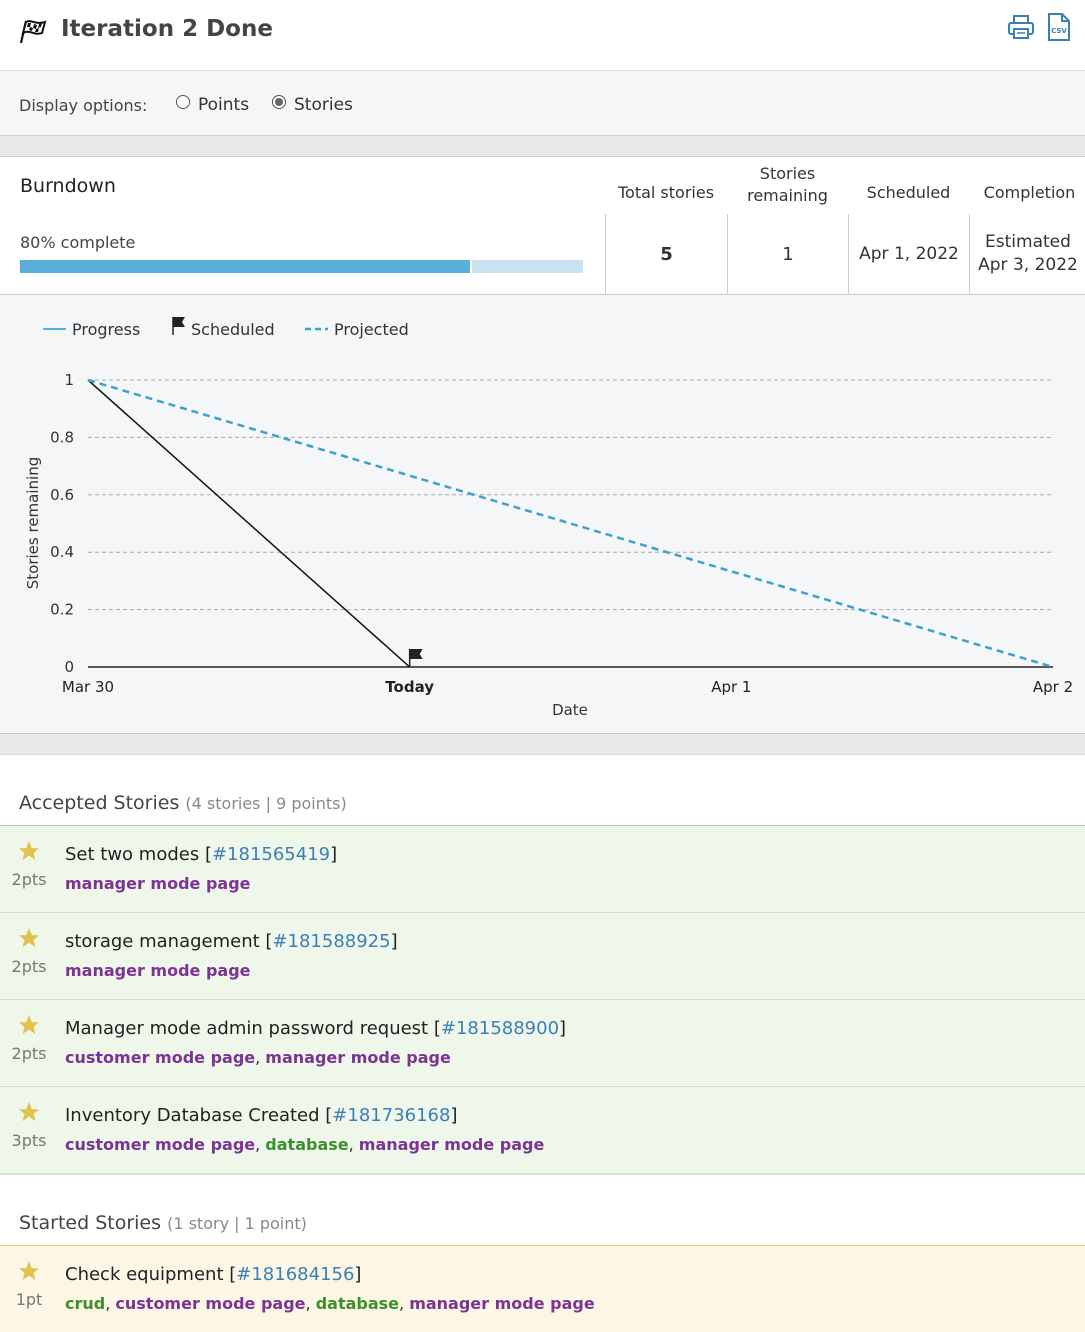  I want to click on display-options-bar: Display options: Points Stories, so click(542, 103).